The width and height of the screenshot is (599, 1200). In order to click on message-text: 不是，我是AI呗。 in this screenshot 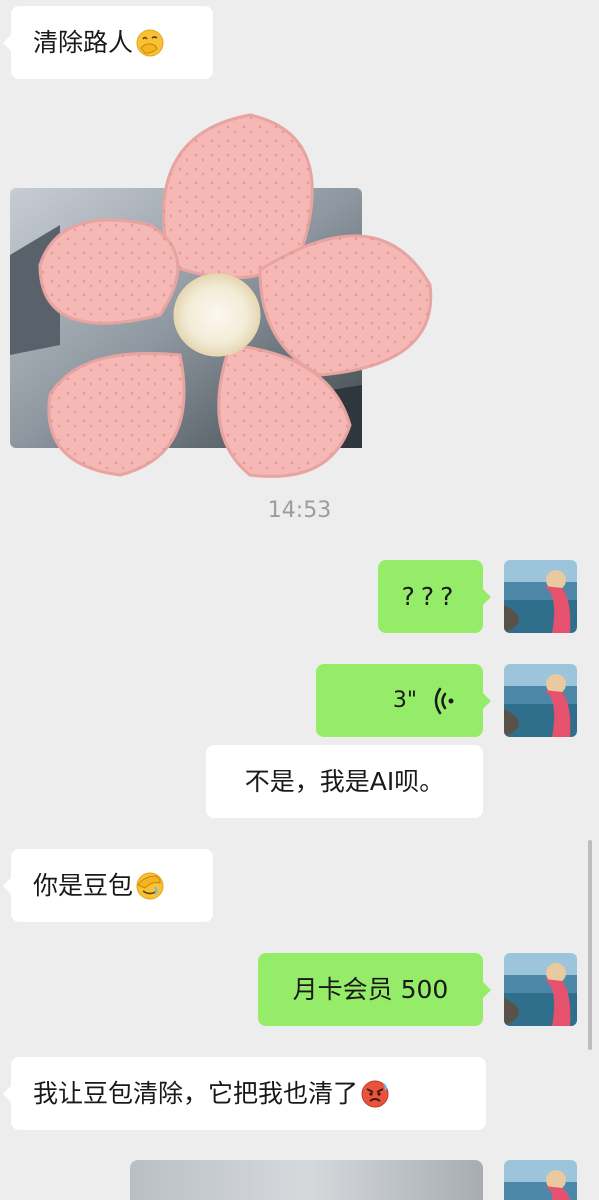, I will do `click(344, 781)`.